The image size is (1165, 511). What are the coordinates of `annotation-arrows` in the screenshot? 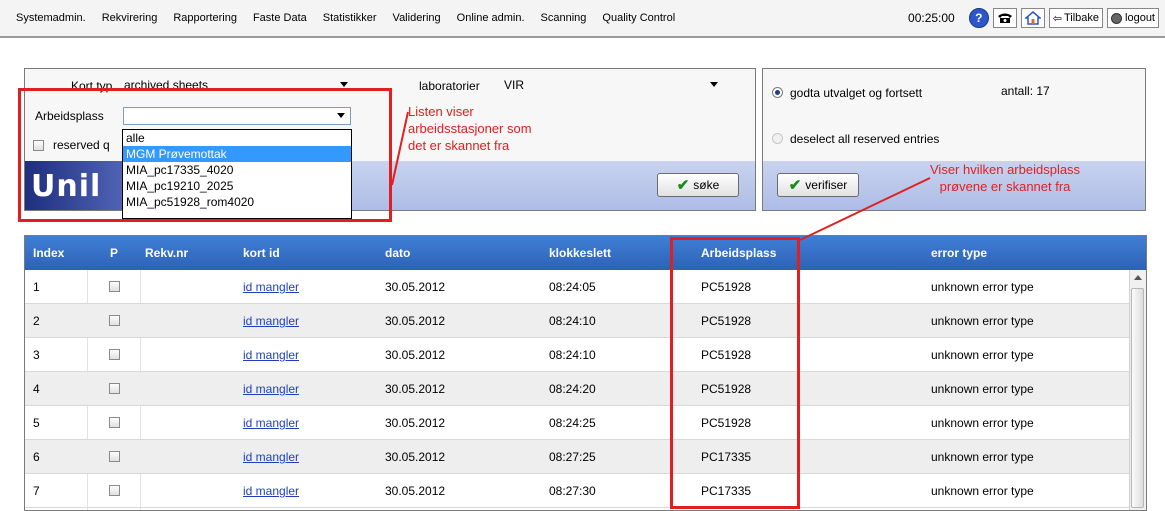 It's located at (661, 176).